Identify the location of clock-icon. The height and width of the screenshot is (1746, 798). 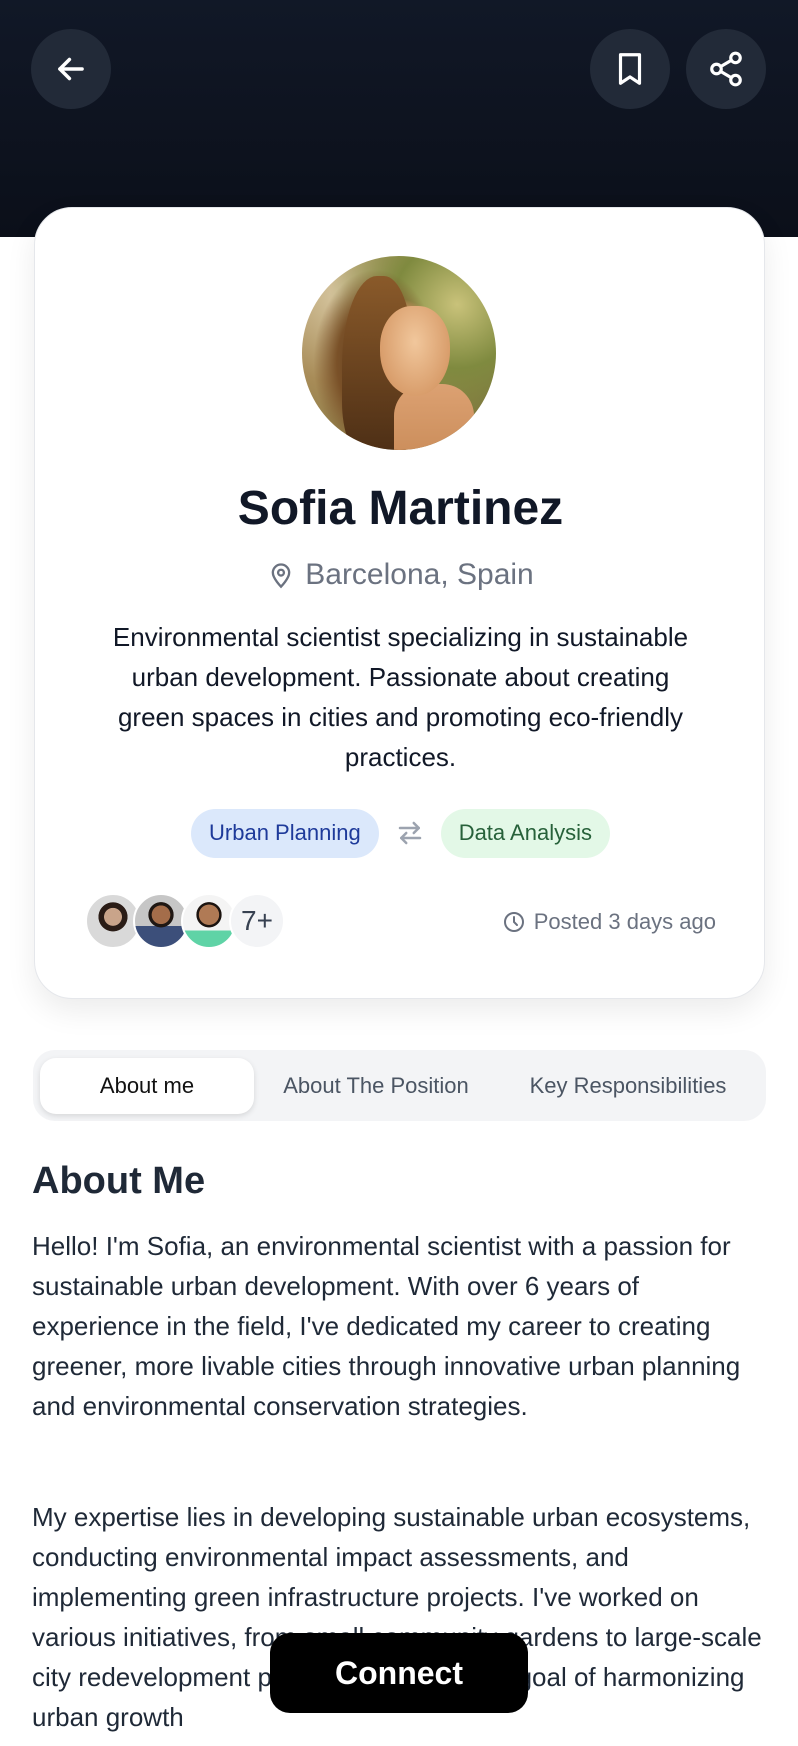
(513, 922).